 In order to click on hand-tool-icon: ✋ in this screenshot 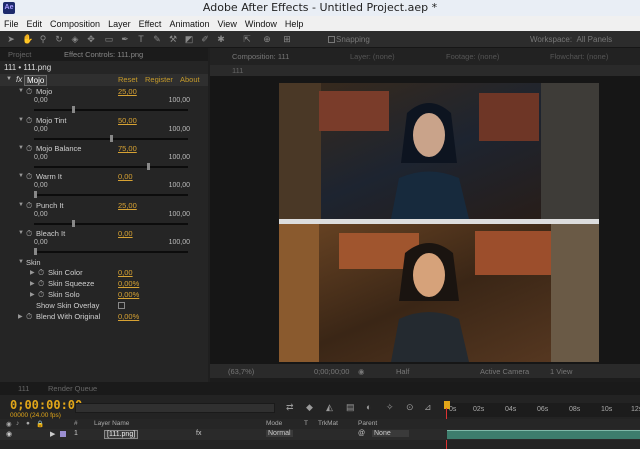, I will do `click(27, 39)`.